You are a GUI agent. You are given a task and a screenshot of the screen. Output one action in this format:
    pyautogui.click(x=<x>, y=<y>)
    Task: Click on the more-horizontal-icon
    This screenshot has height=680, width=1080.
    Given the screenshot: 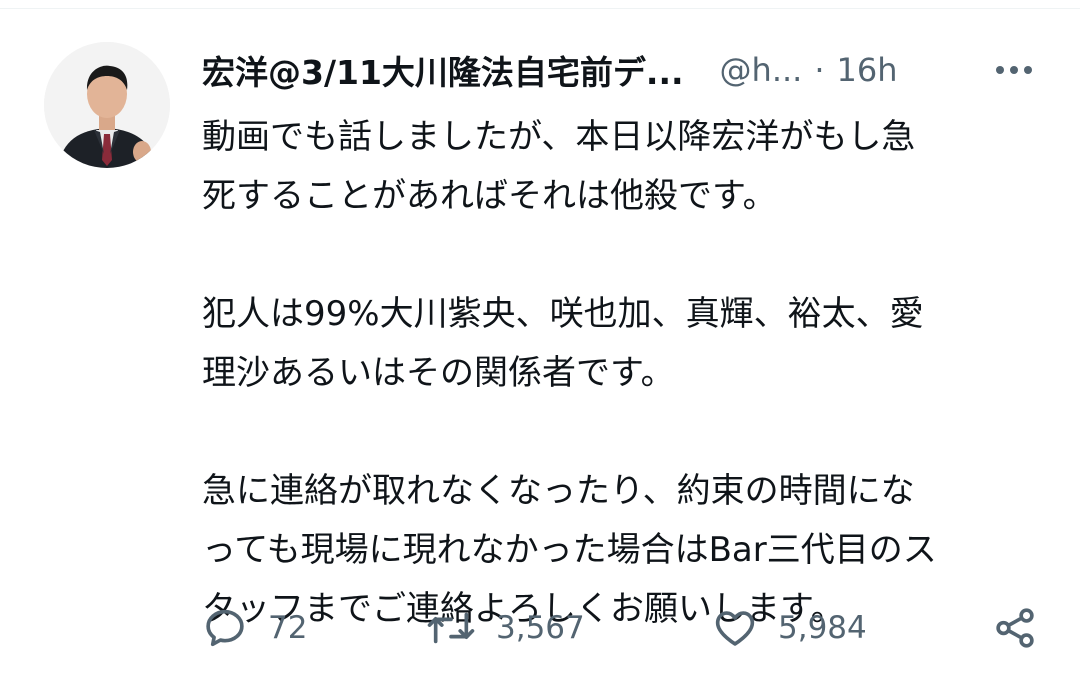 What is the action you would take?
    pyautogui.click(x=1014, y=70)
    